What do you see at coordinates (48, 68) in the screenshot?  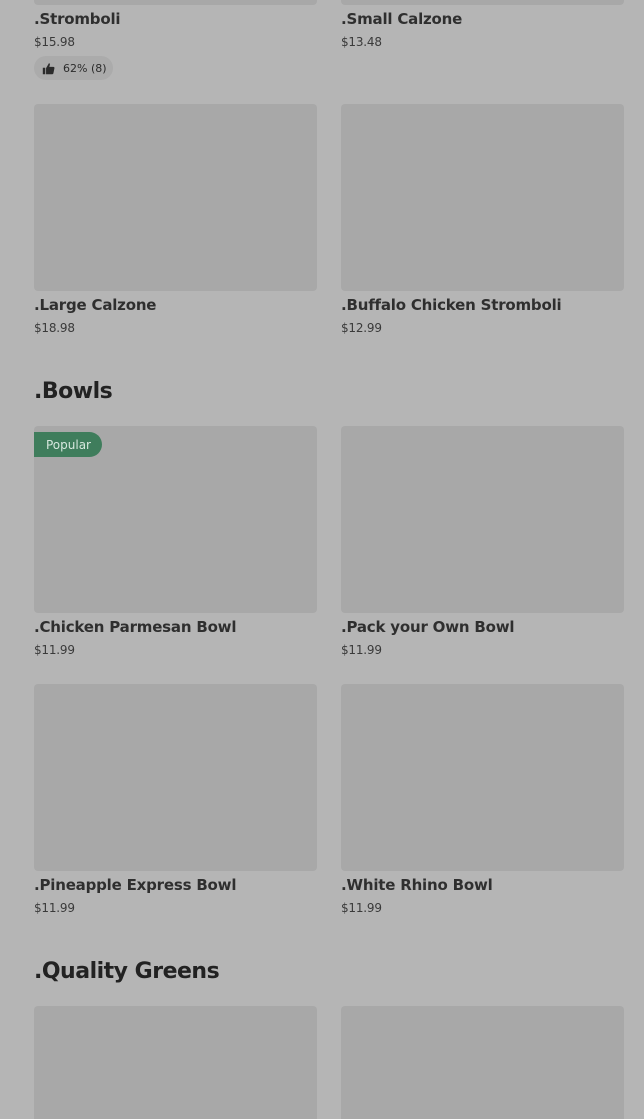 I see `thumbs-up-icon` at bounding box center [48, 68].